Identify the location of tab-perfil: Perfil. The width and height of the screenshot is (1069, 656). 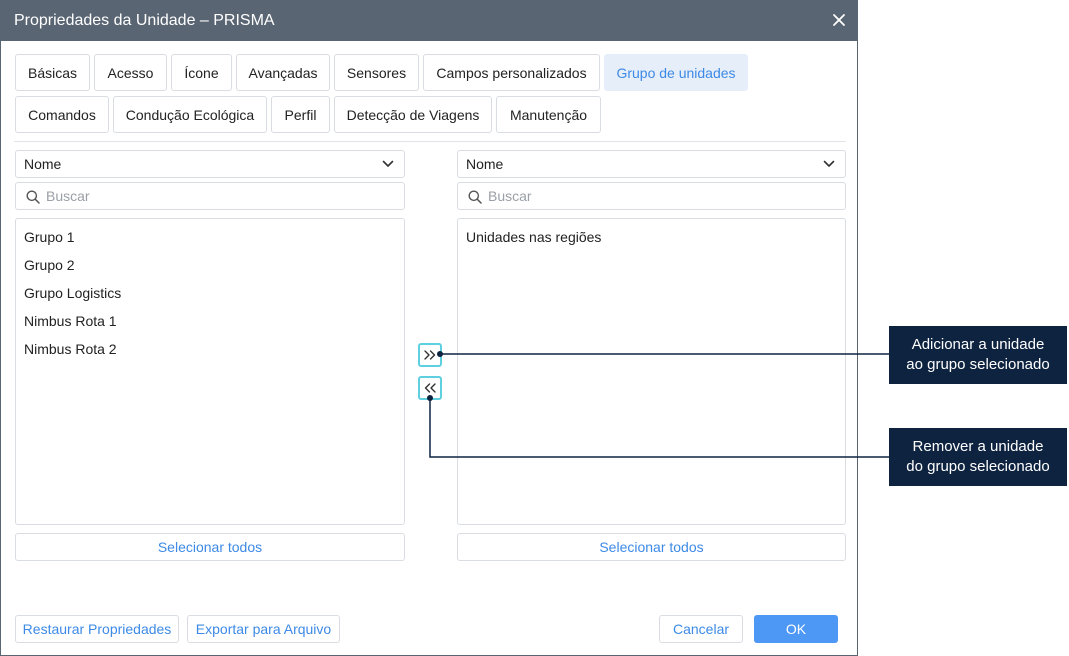
(300, 114).